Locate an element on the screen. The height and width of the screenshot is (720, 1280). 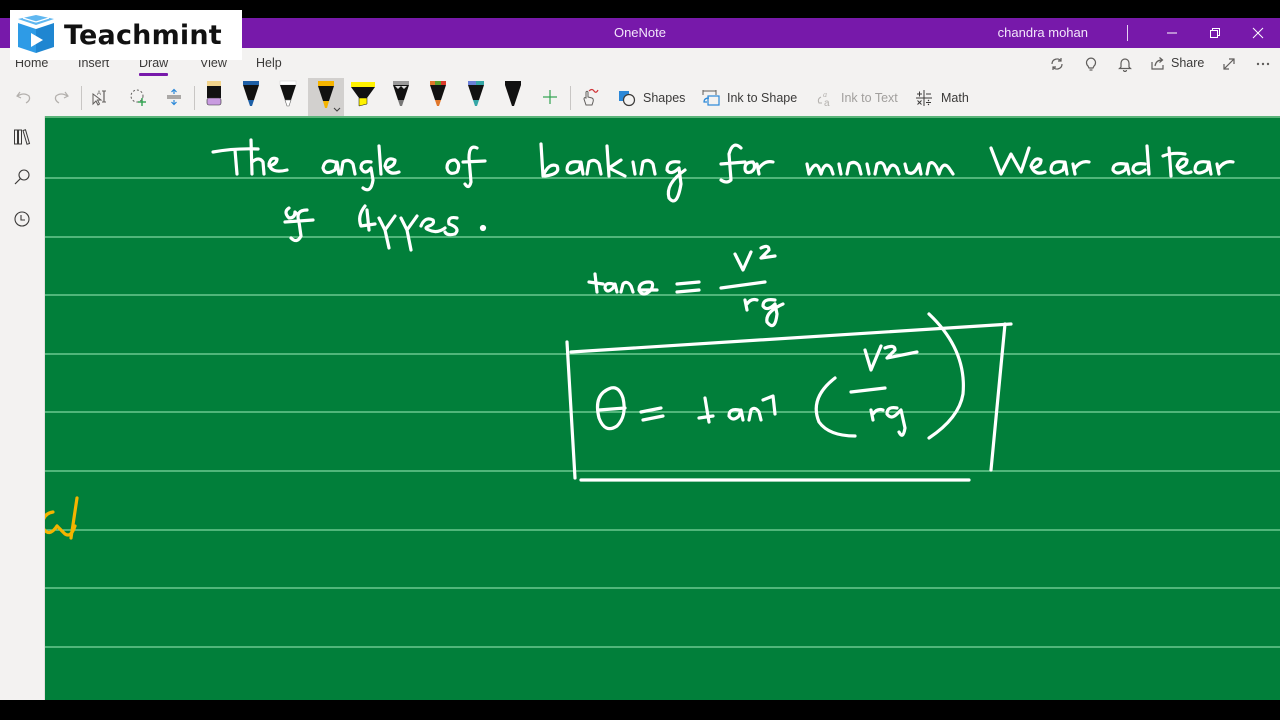
ink-margin-fragment is located at coordinates (62, 518).